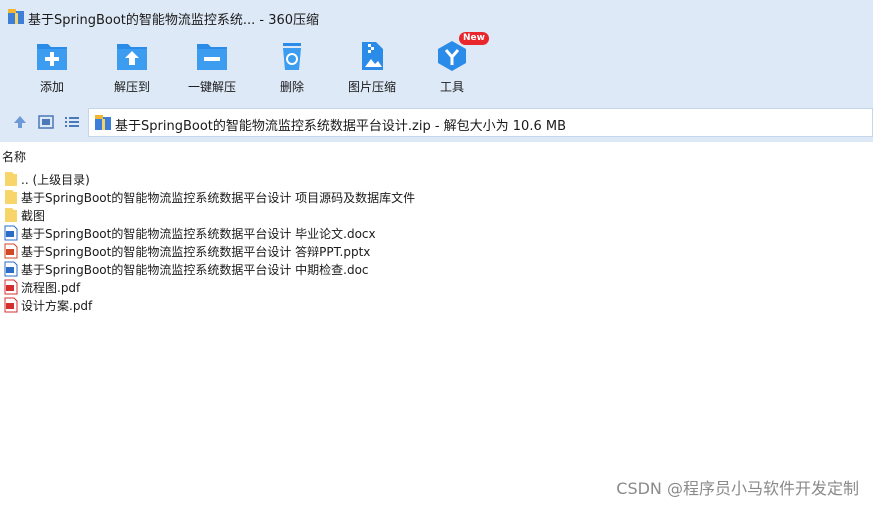 This screenshot has width=873, height=507. I want to click on delete-label: 删除, so click(291, 87).